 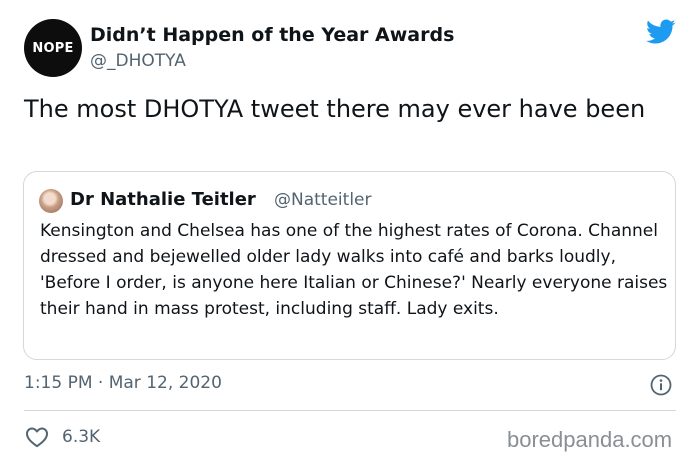 I want to click on avatar: NOPE, so click(x=53, y=48).